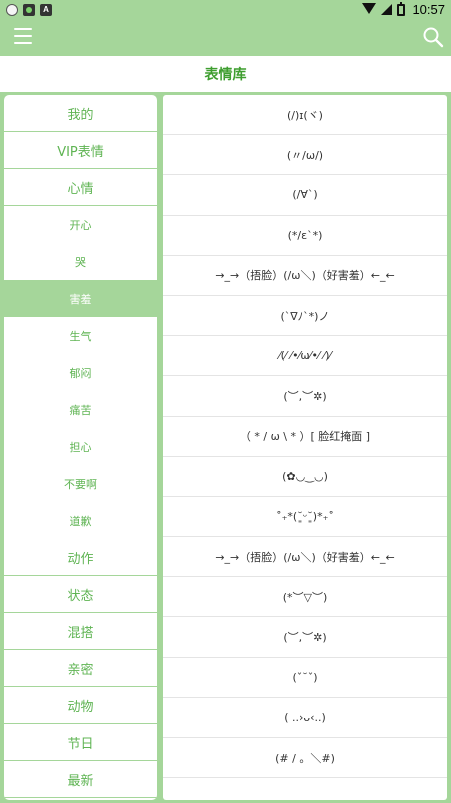 This screenshot has width=451, height=803. I want to click on emoticon-row: ( ..›ᴗ‹..), so click(305, 718).